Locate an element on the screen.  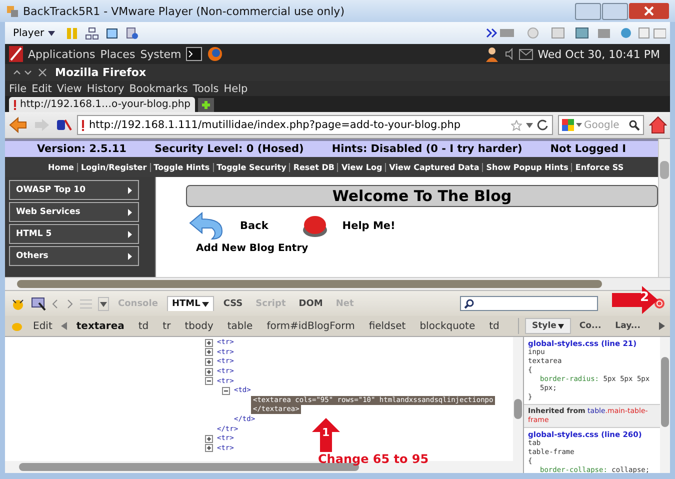
speaker-icon is located at coordinates (509, 54).